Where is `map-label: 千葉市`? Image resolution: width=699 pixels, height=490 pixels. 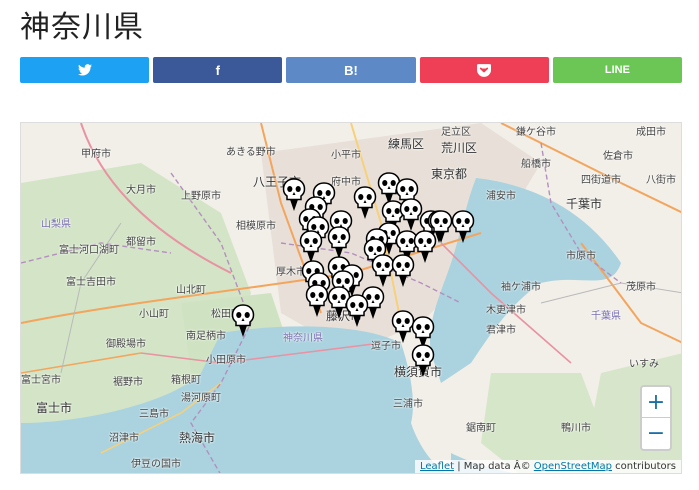
map-label: 千葉市 is located at coordinates (584, 204).